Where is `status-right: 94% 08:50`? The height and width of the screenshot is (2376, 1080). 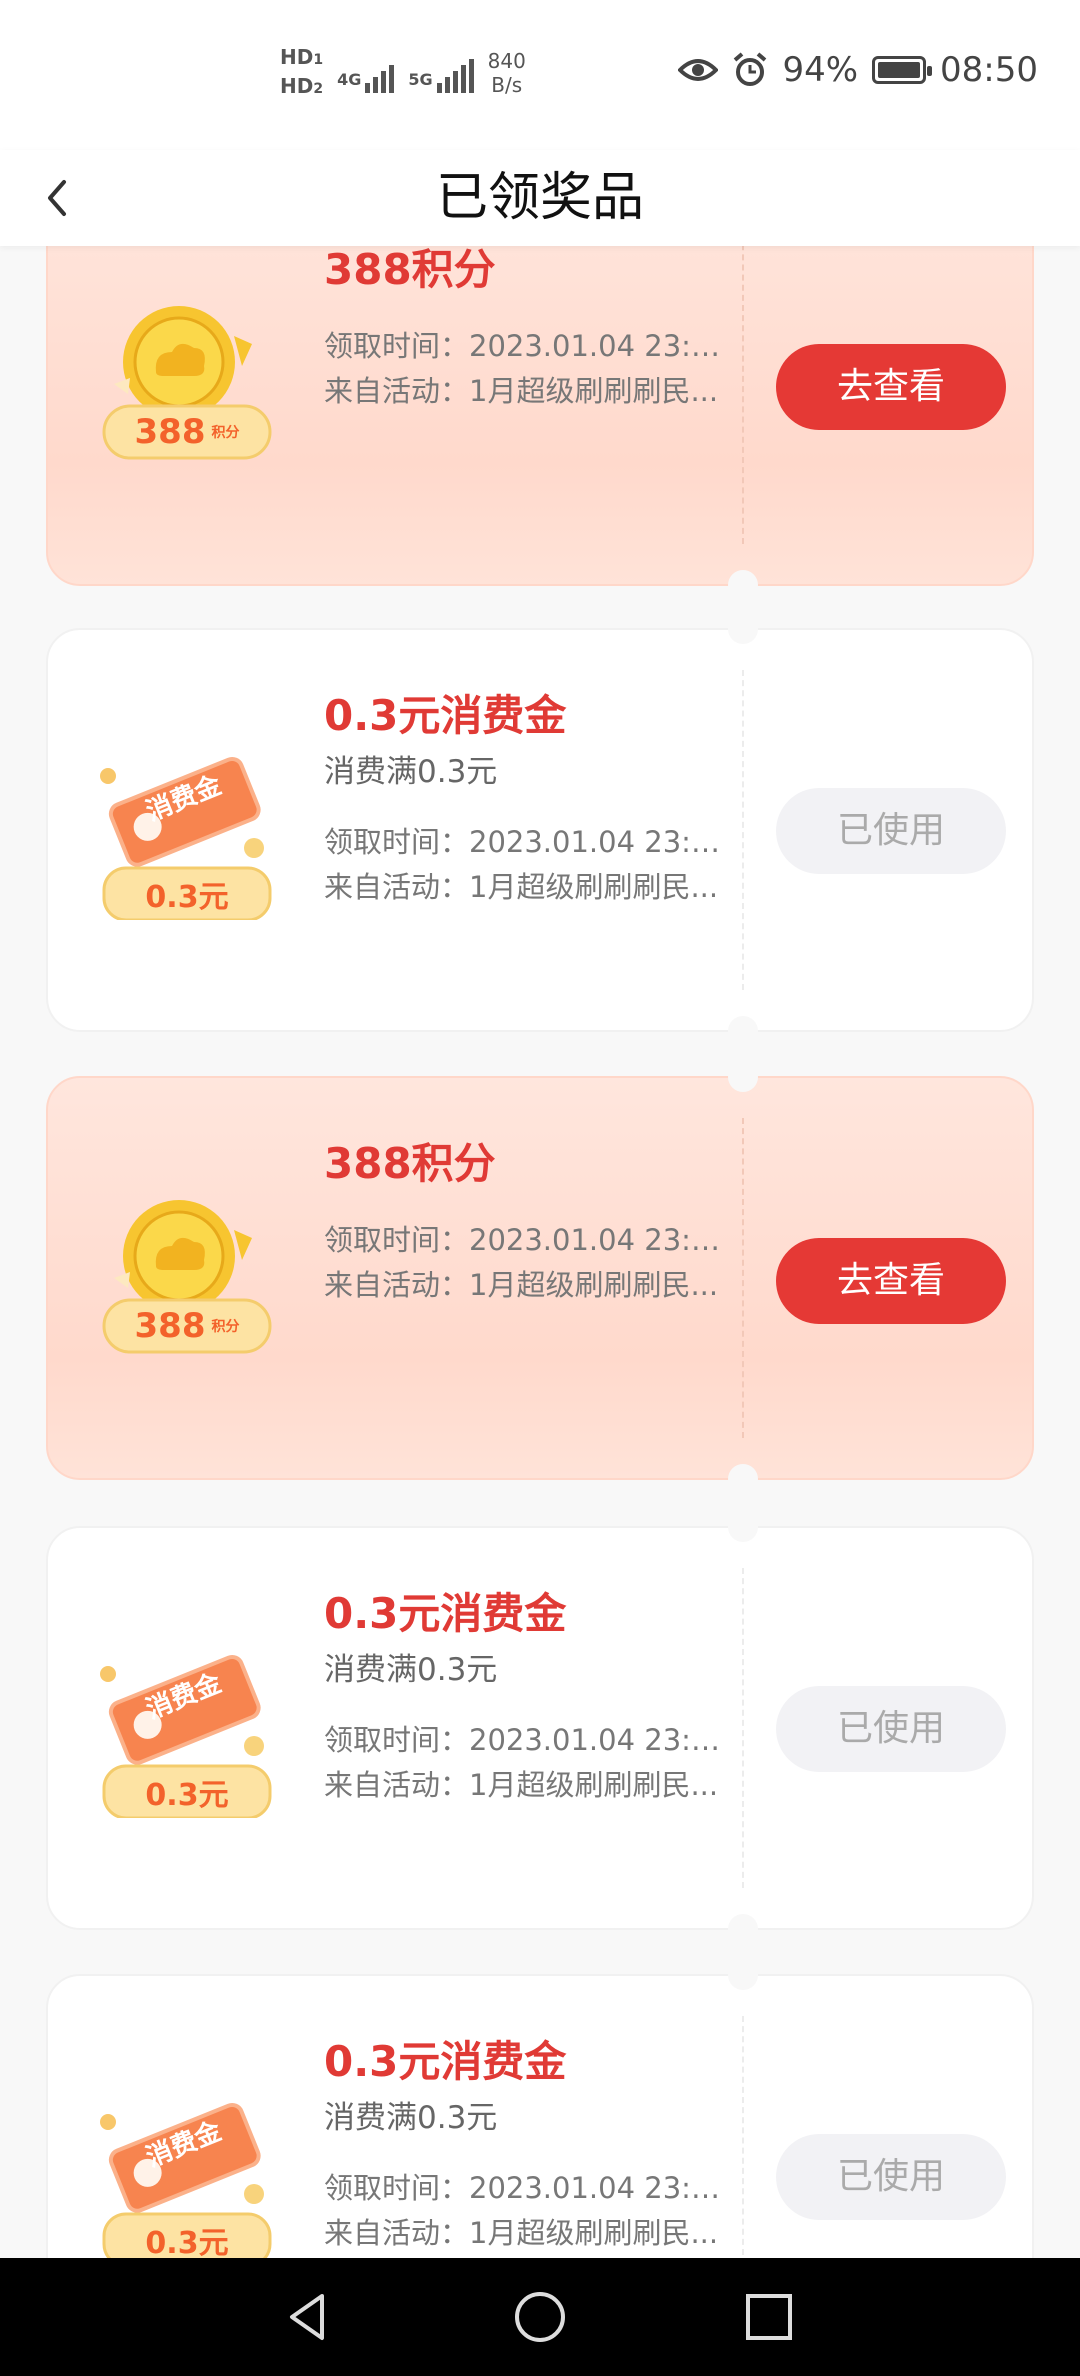 status-right: 94% 08:50 is located at coordinates (858, 70).